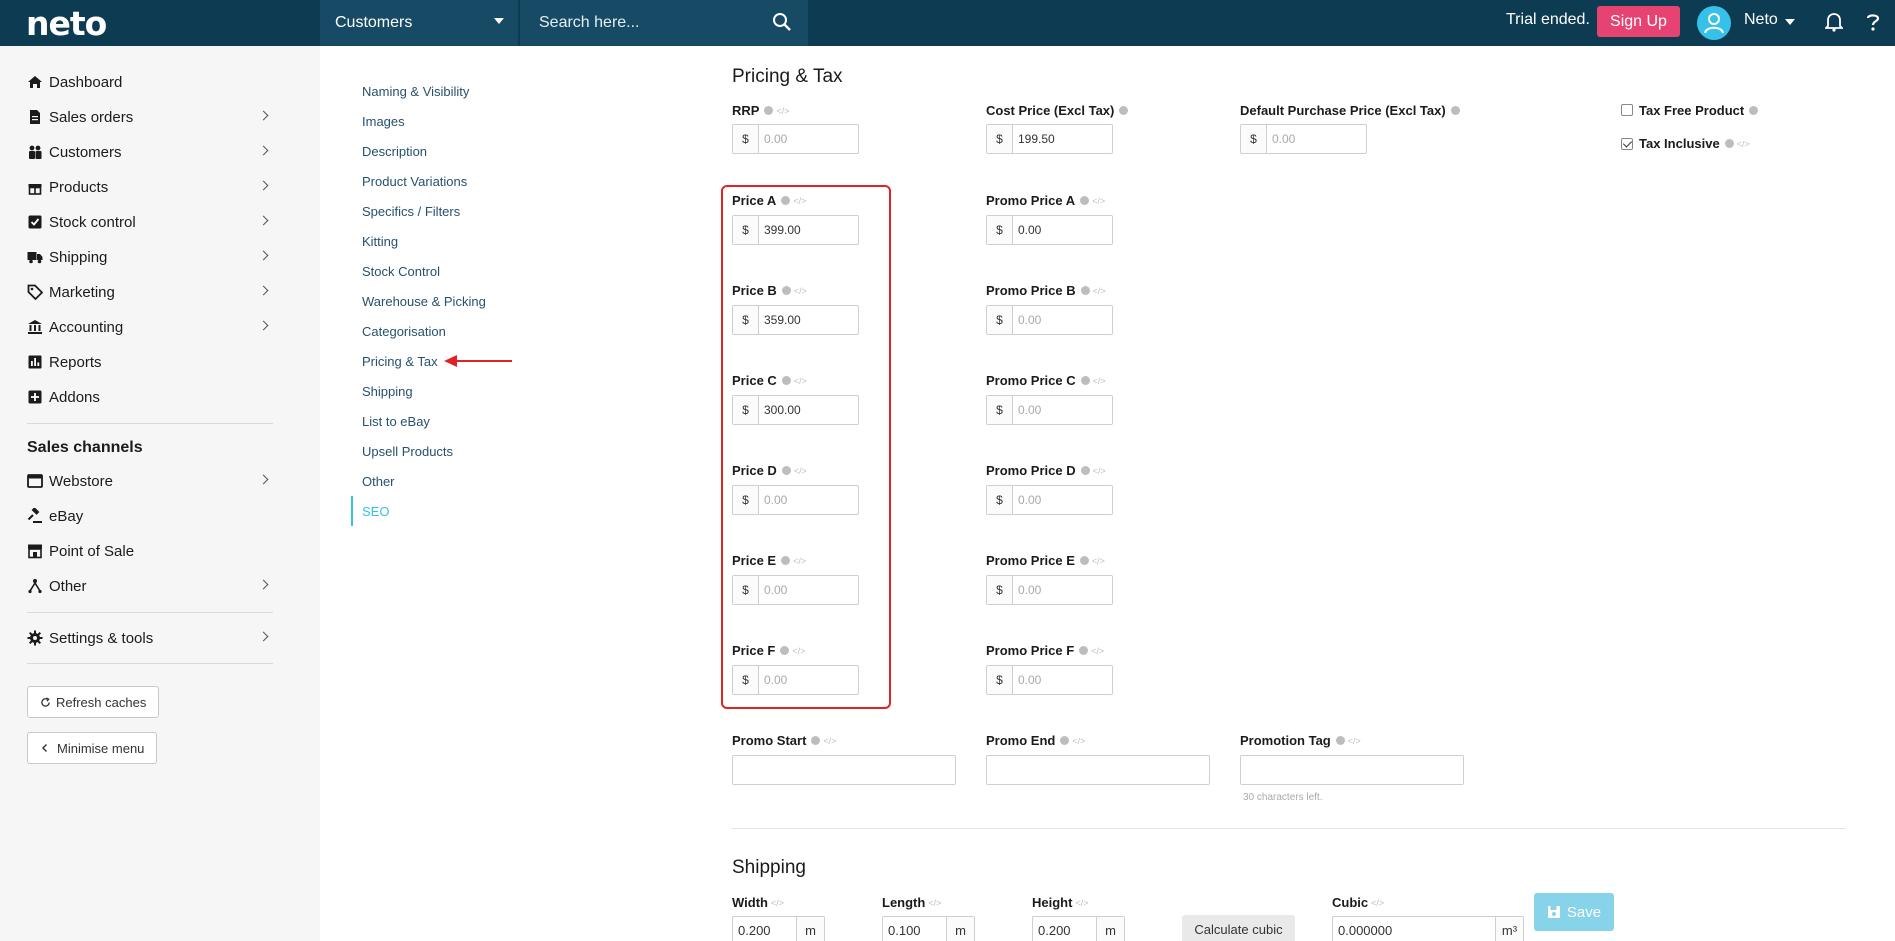 The height and width of the screenshot is (941, 1895). What do you see at coordinates (396, 421) in the screenshot?
I see `section-link-list-to-ebay: List to eBay` at bounding box center [396, 421].